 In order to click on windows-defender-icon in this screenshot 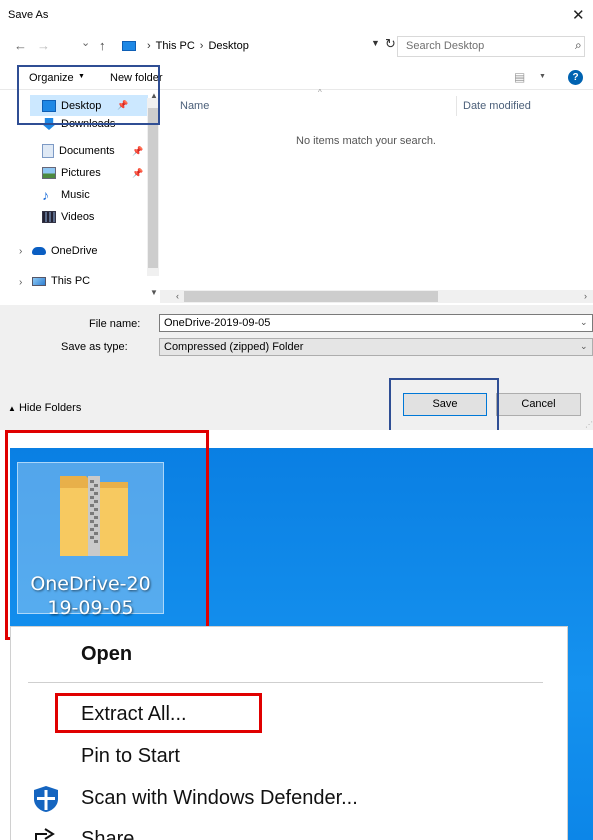, I will do `click(46, 799)`.